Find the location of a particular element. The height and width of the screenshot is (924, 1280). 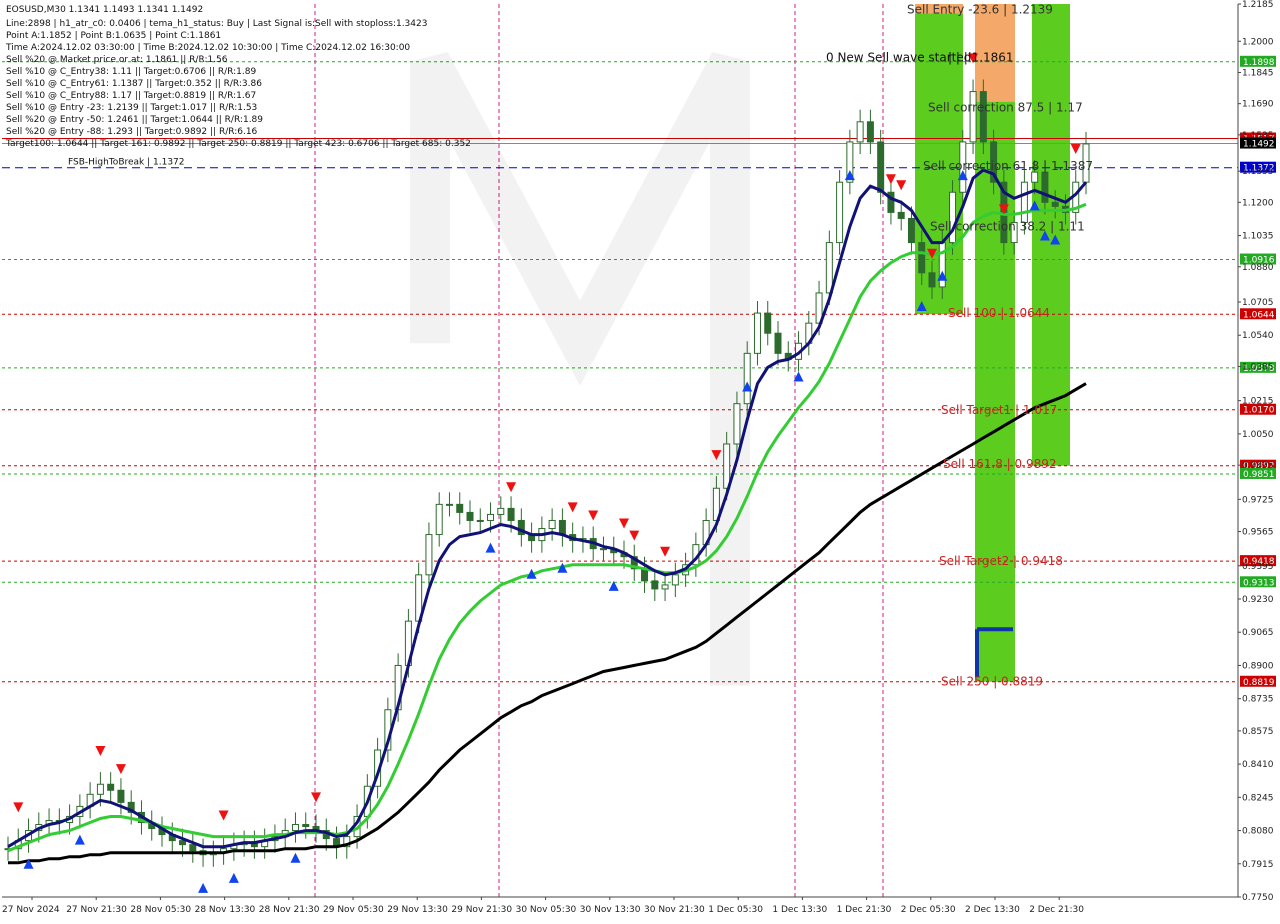

x-tick-label: 28 Nov 05:30 is located at coordinates (160, 910).